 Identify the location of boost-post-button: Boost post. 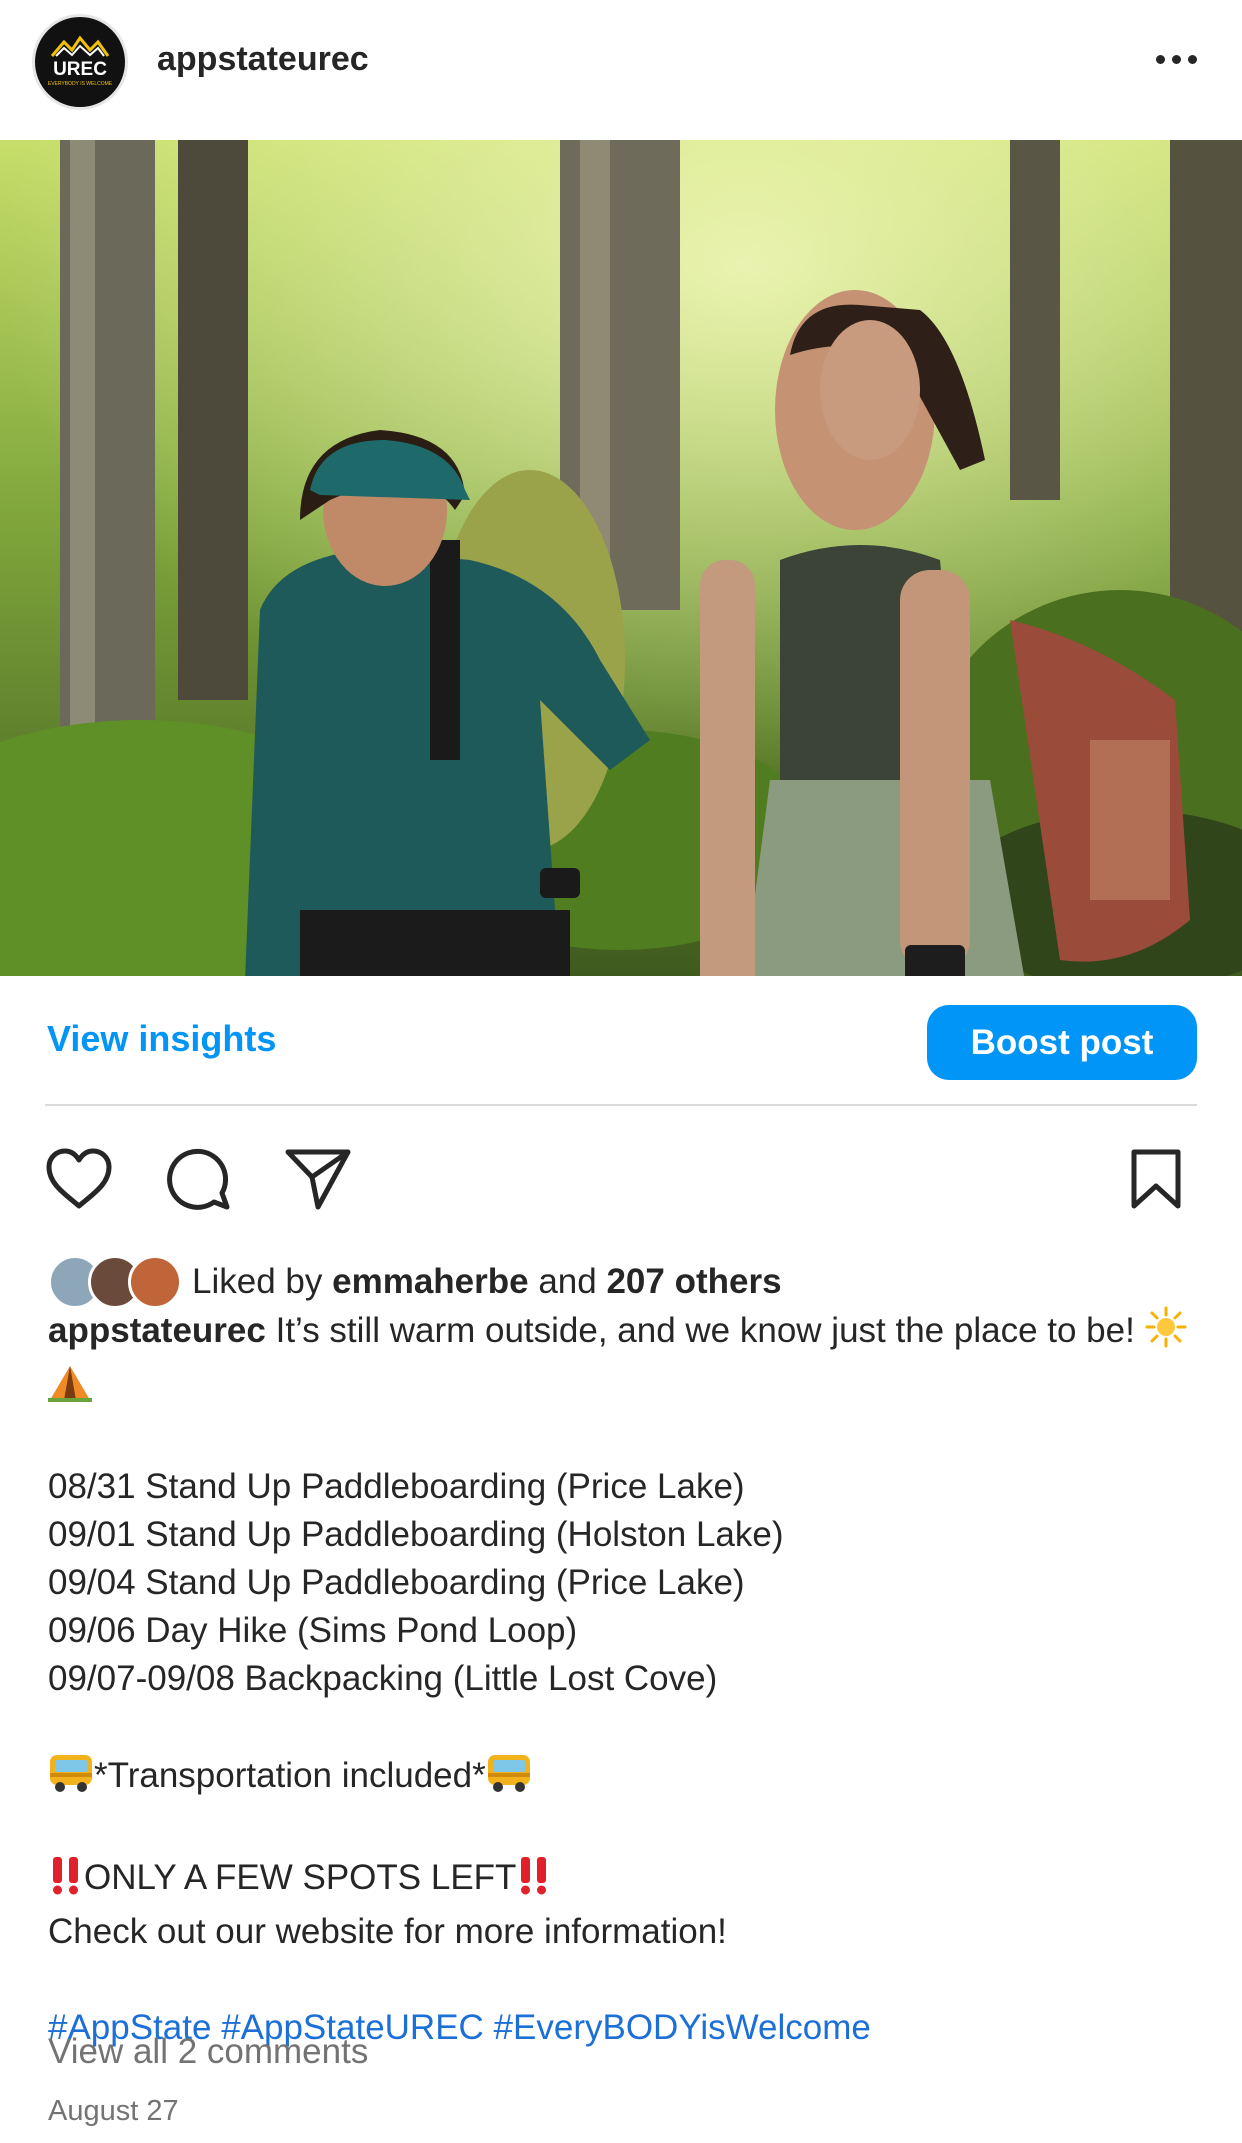
(1062, 1042).